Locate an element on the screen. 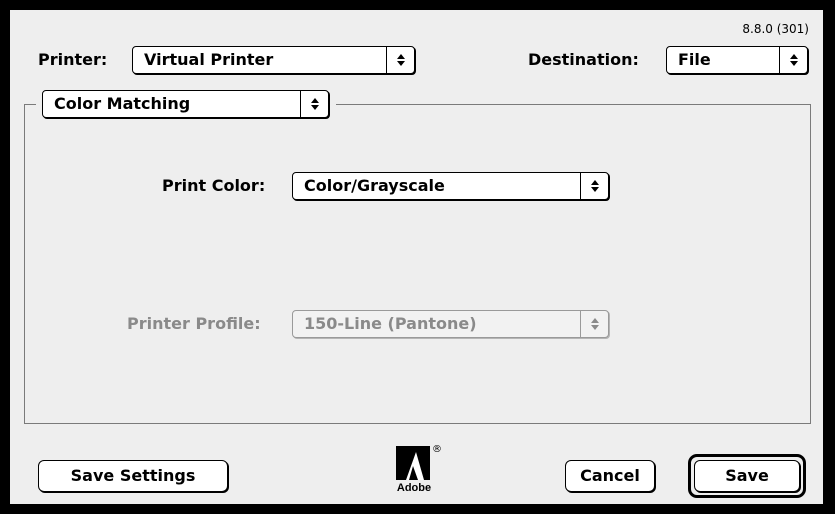 The height and width of the screenshot is (514, 835). save-button: Save is located at coordinates (747, 476).